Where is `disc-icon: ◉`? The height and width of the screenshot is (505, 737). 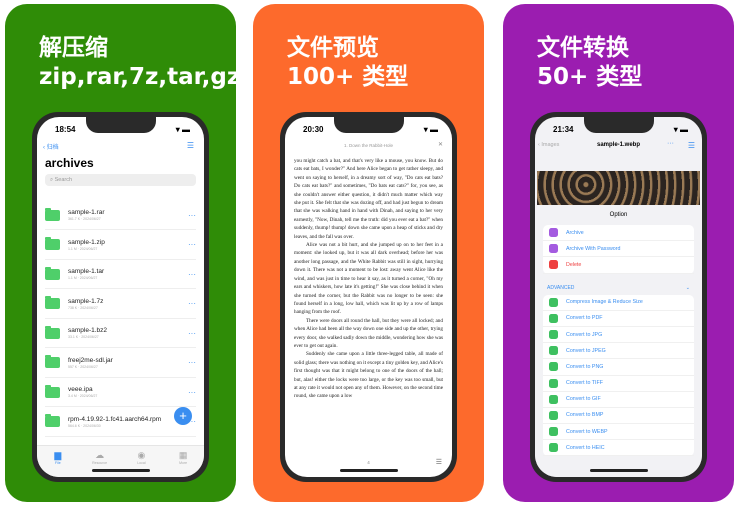 disc-icon: ◉ is located at coordinates (141, 455).